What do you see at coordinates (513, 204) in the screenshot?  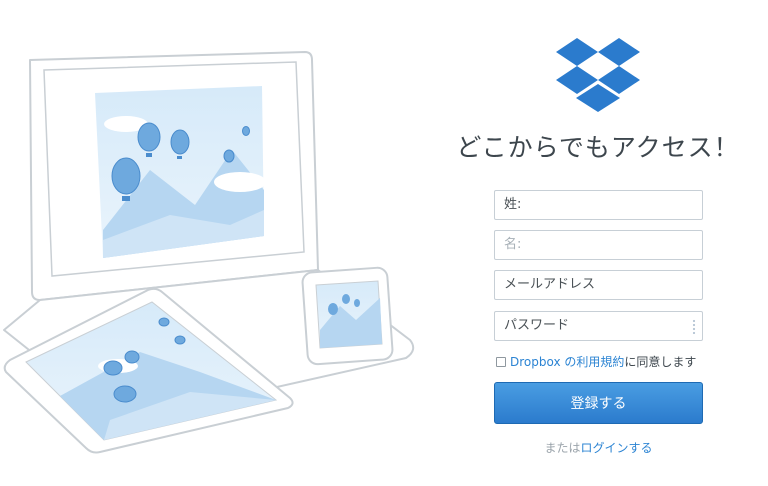 I see `first-name-value: 姓:` at bounding box center [513, 204].